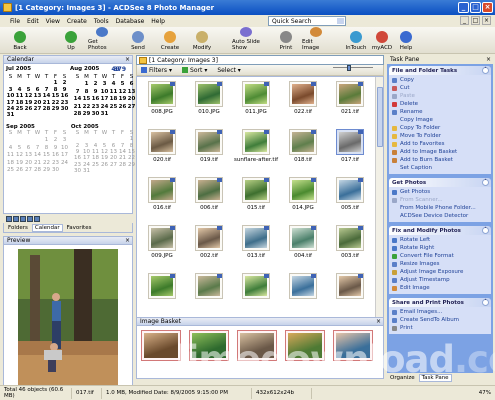 The image size is (495, 400). What do you see at coordinates (170, 40) in the screenshot?
I see `toolbar-create-button: Create` at bounding box center [170, 40].